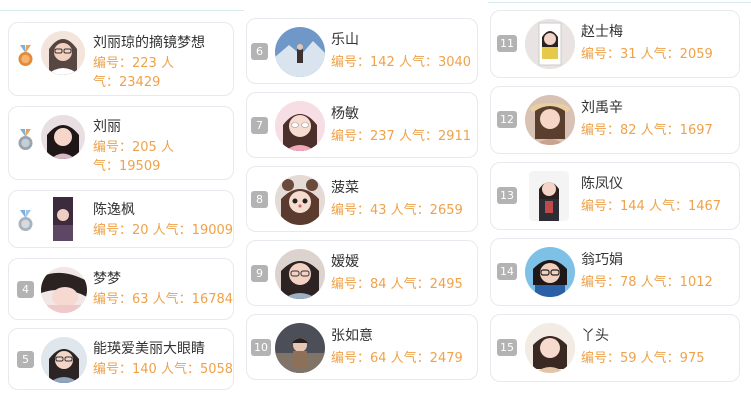 This screenshot has width=751, height=403. I want to click on rank-badge: 5, so click(25, 359).